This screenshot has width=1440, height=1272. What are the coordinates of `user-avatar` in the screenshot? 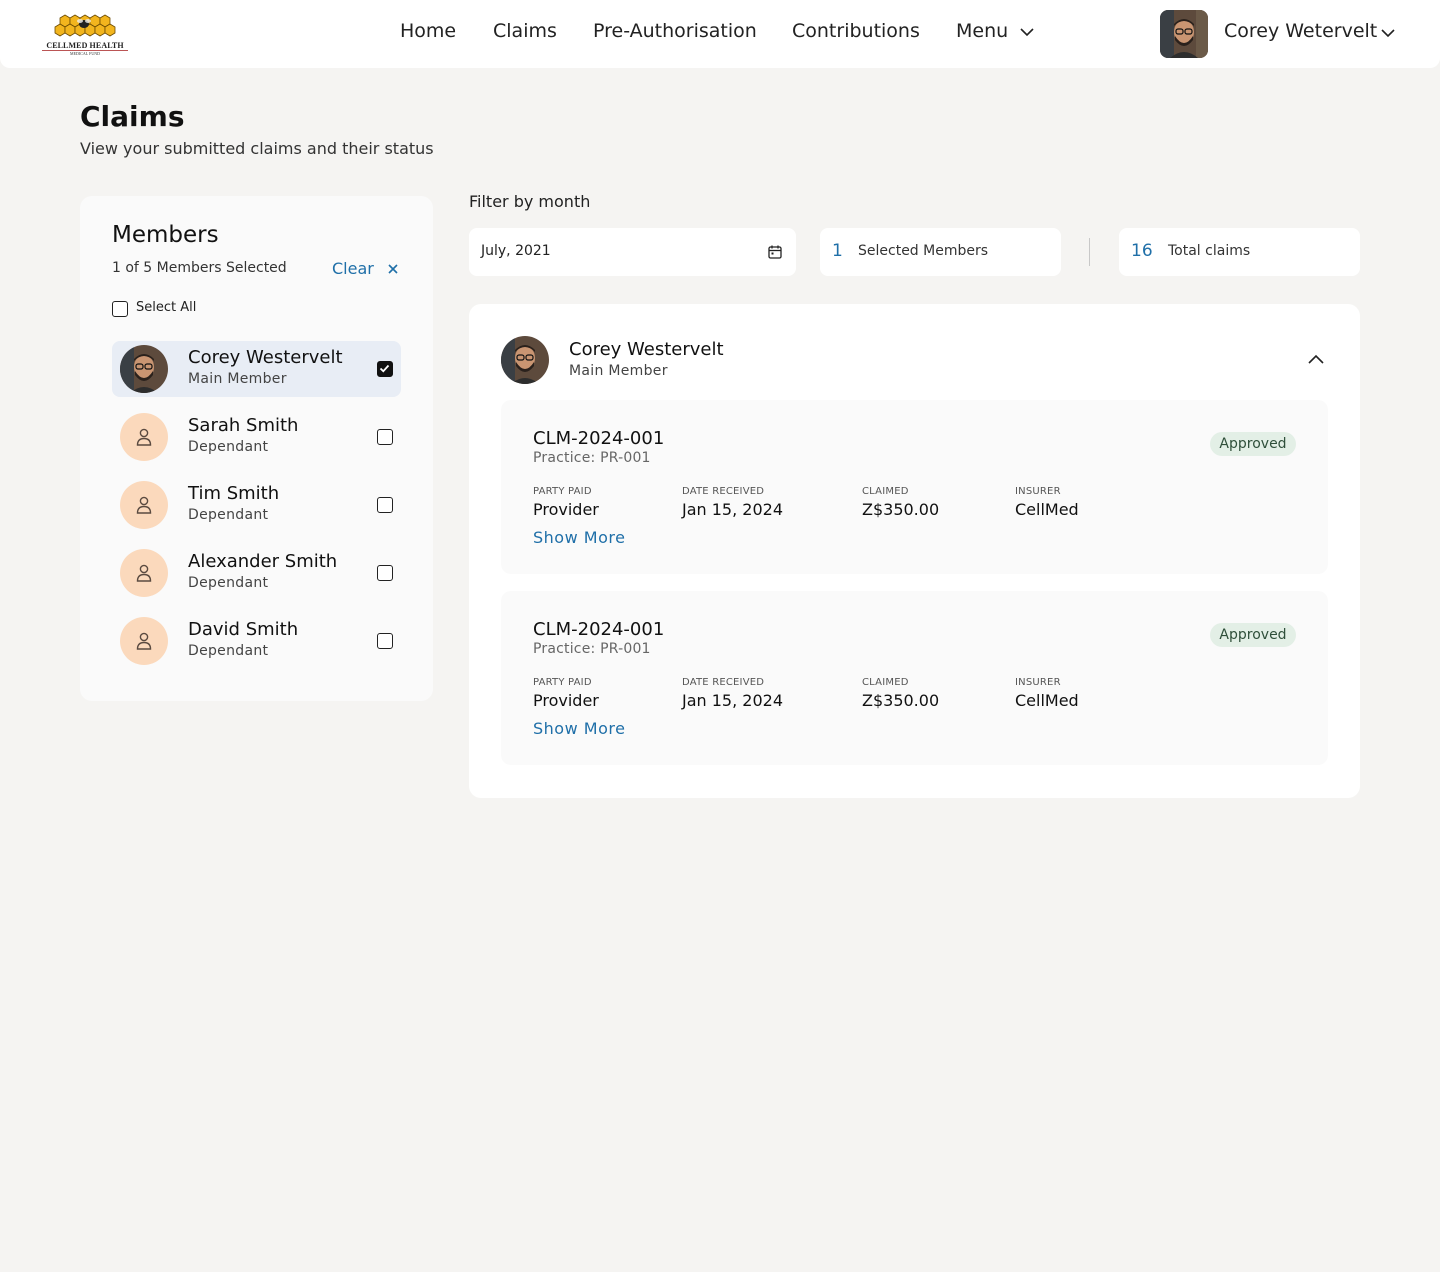 It's located at (1184, 34).